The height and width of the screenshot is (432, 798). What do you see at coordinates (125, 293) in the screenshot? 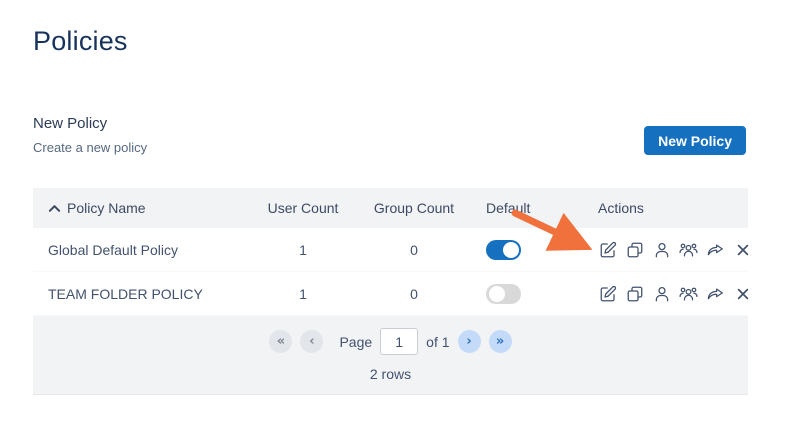
I see `policy-name-cell: TEAM FOLDER POLICY` at bounding box center [125, 293].